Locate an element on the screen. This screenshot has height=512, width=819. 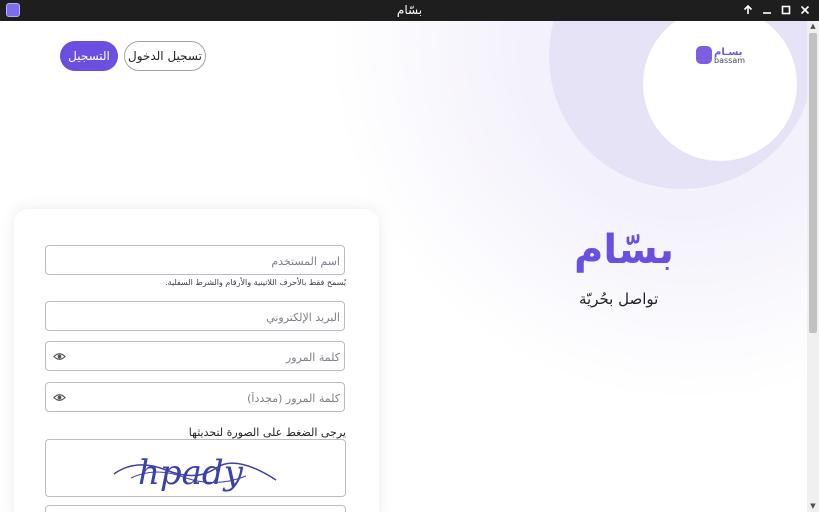
brand-name: بسّام is located at coordinates (624, 250).